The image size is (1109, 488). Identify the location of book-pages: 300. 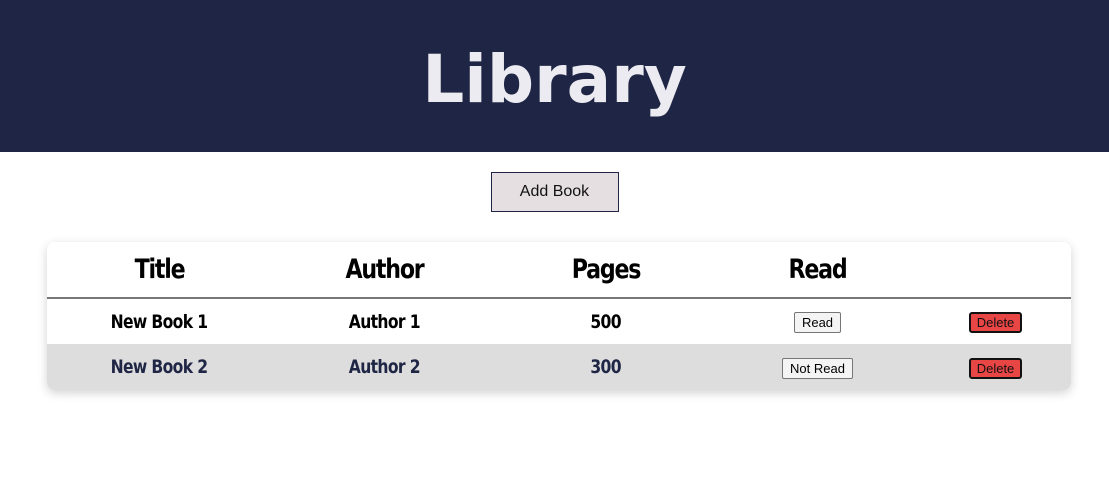
(606, 367).